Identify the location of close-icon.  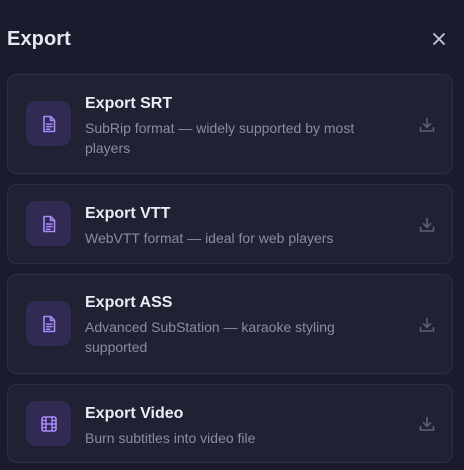
(439, 39).